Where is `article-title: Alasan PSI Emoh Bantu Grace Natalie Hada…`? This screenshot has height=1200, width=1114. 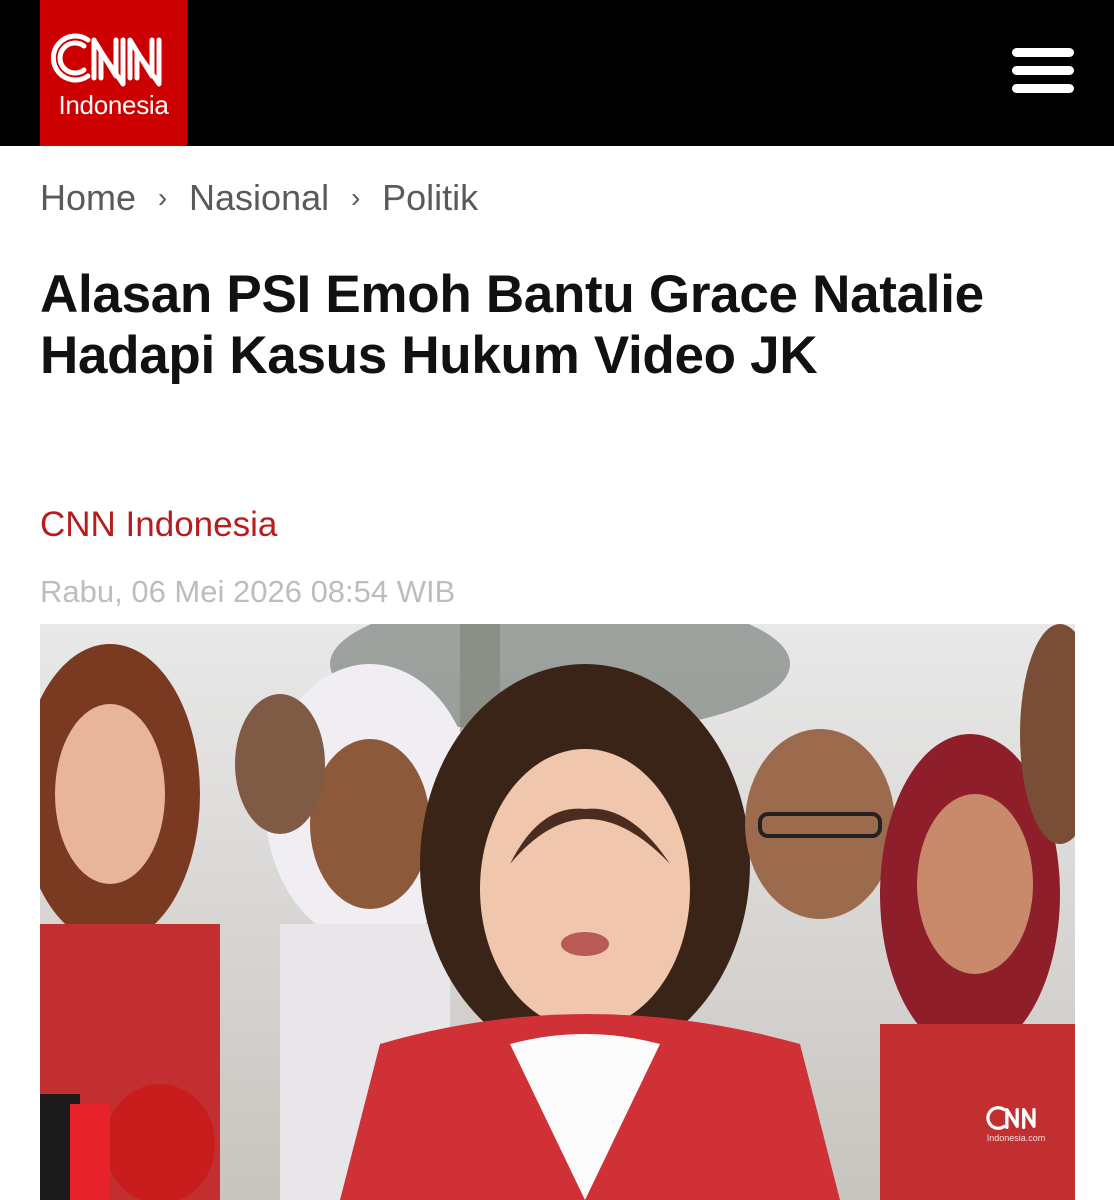
article-title: Alasan PSI Emoh Bantu Grace Natalie Hada… is located at coordinates (512, 325).